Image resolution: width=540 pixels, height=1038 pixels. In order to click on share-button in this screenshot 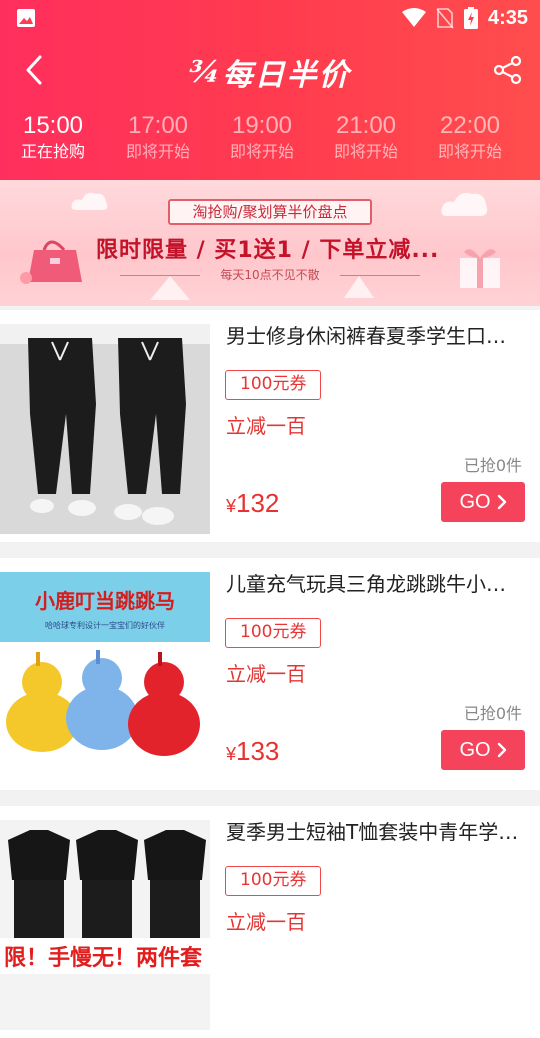, I will do `click(508, 70)`.